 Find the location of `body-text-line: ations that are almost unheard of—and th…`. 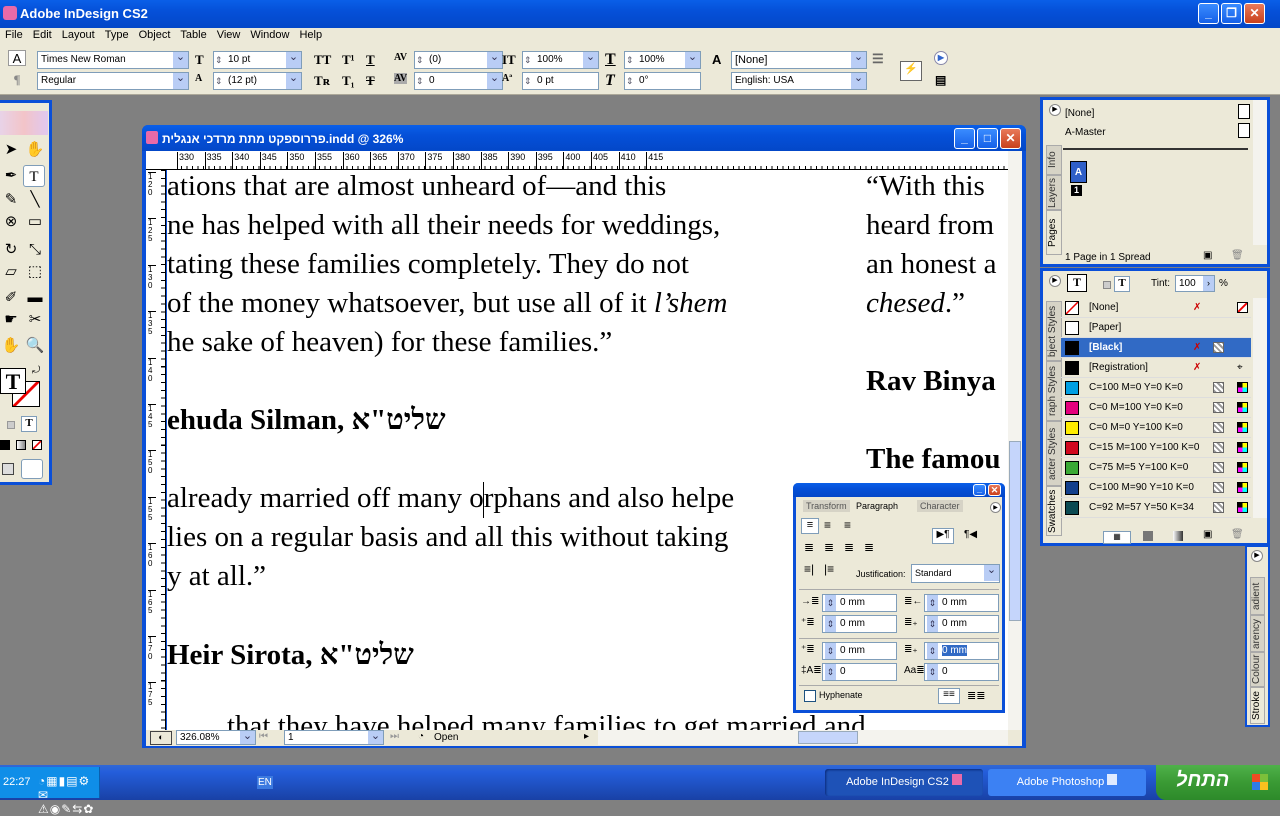

body-text-line: ations that are almost unheard of—and th… is located at coordinates (416, 186).